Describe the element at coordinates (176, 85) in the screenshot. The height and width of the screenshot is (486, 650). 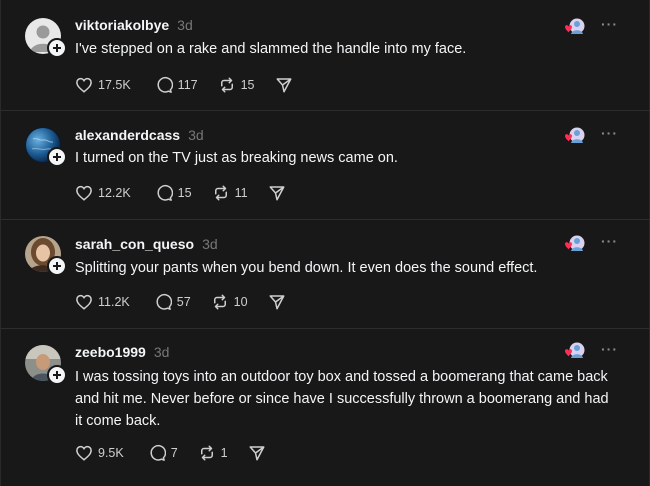
I see `reply-button: 117` at that location.